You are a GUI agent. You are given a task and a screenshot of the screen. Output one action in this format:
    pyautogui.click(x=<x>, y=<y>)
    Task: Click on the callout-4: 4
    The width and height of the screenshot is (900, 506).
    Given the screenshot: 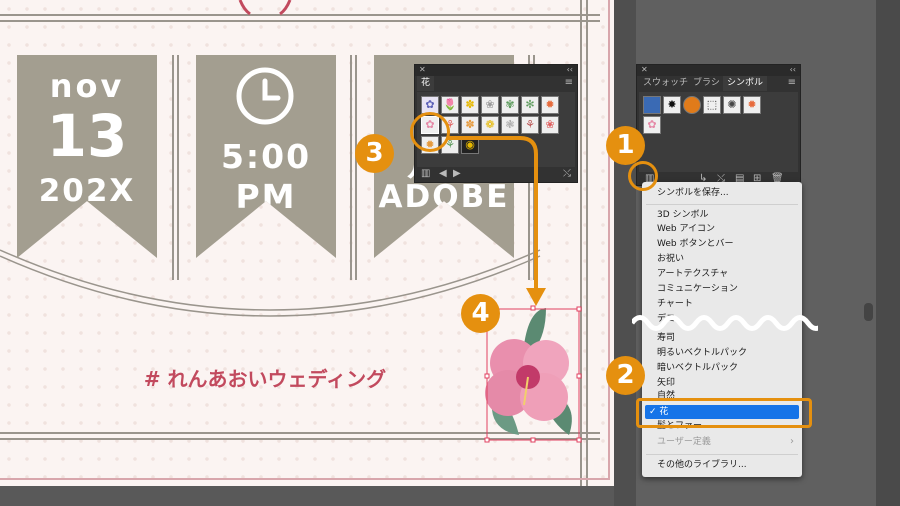 What is the action you would take?
    pyautogui.click(x=480, y=313)
    